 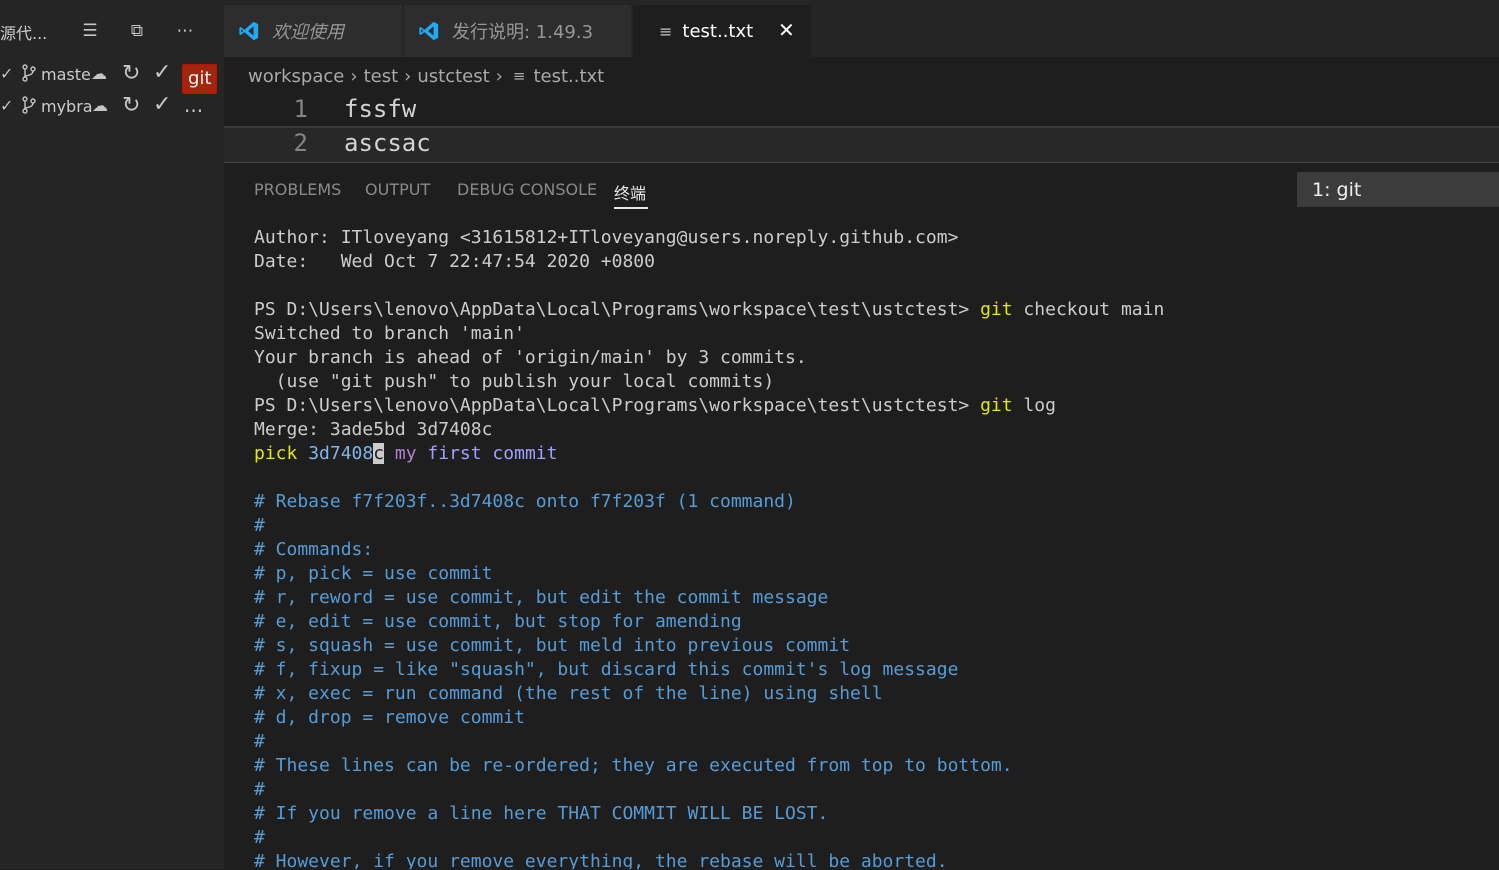 What do you see at coordinates (861, 146) in the screenshot?
I see `editor-line-current: 2 ascsac` at bounding box center [861, 146].